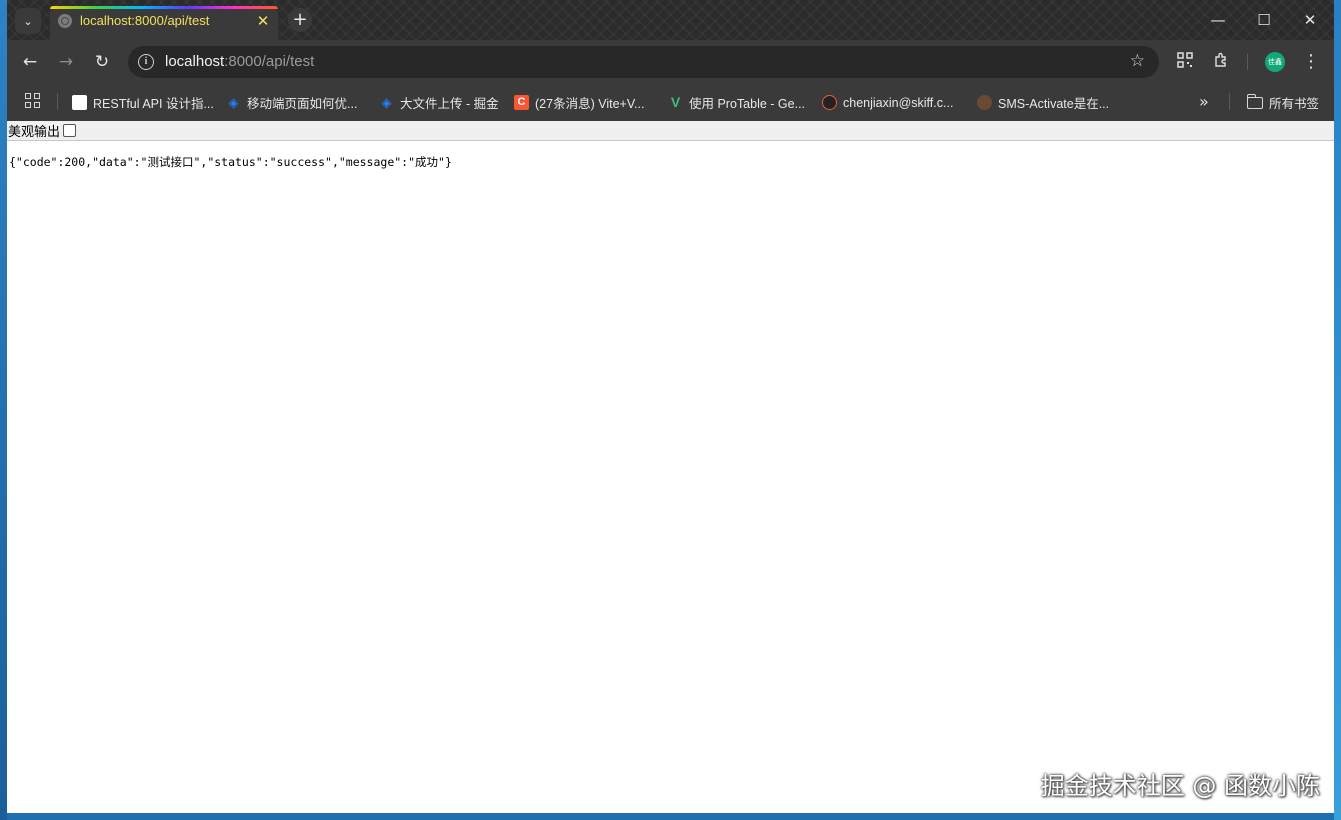 This screenshot has width=1341, height=820. I want to click on url-host: localhost, so click(195, 61).